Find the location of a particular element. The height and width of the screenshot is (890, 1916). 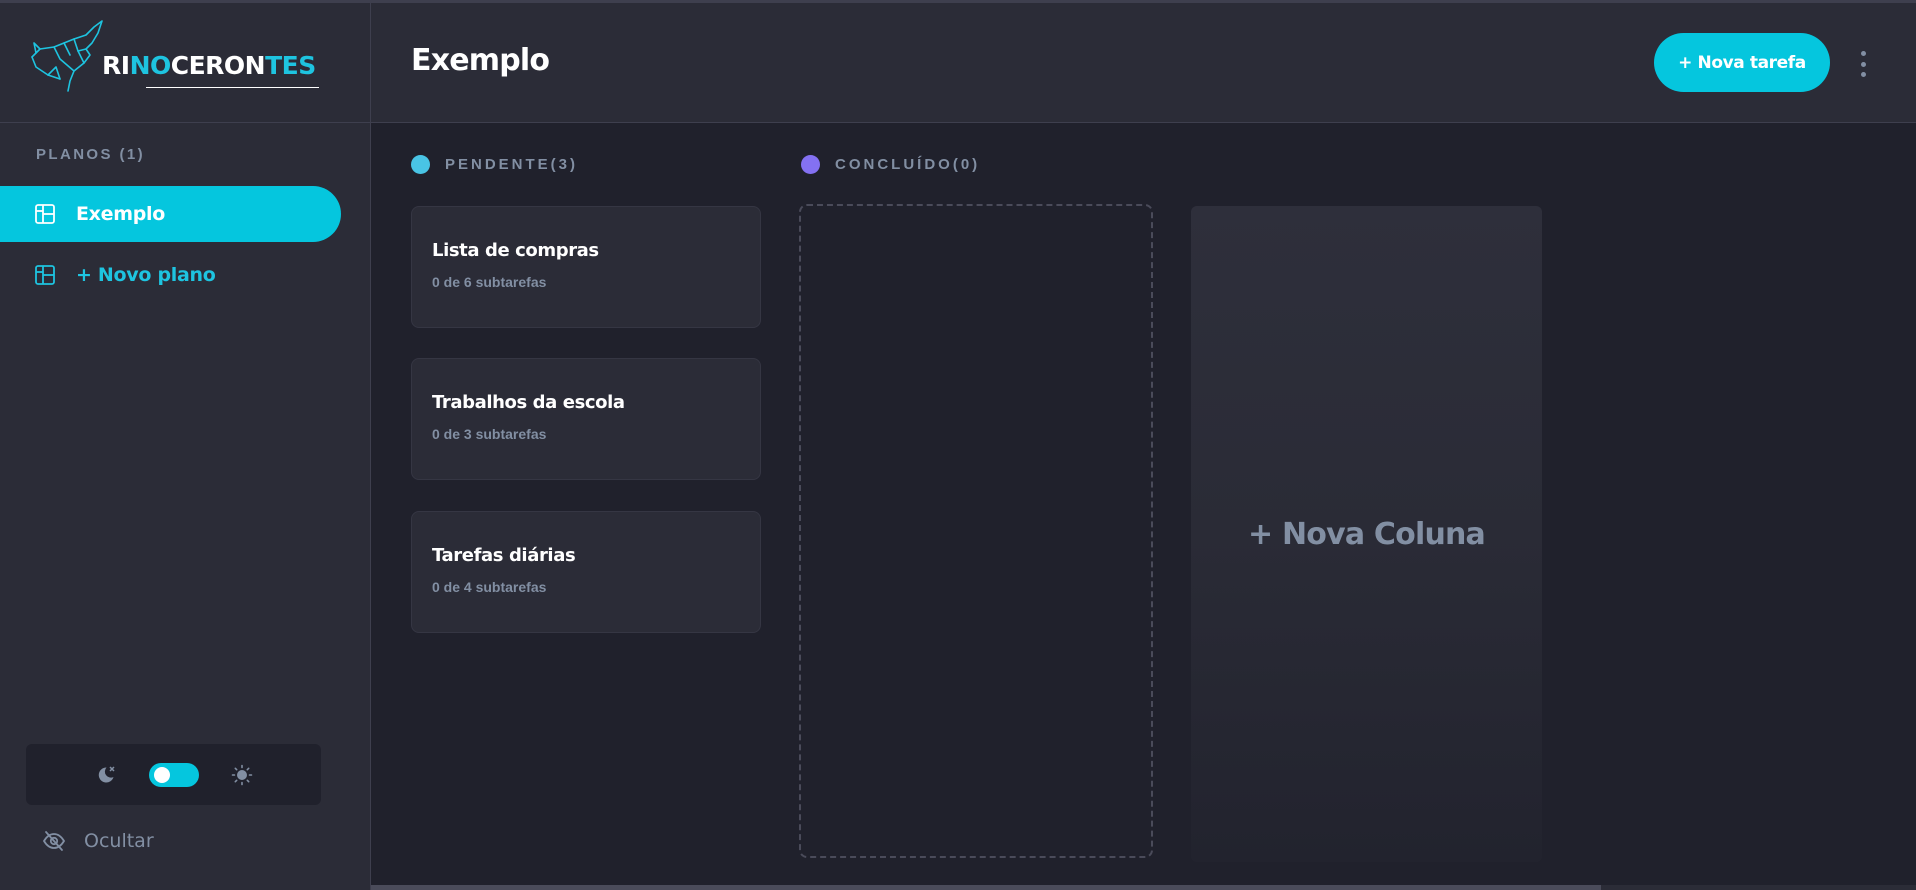

sidebar-item-exemplo: Exemplo is located at coordinates (170, 214).